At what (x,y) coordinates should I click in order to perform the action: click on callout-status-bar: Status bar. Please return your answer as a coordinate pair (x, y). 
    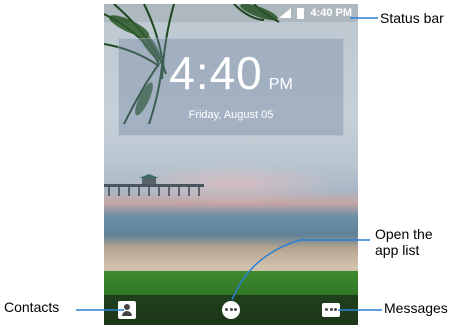
    Looking at the image, I should click on (412, 18).